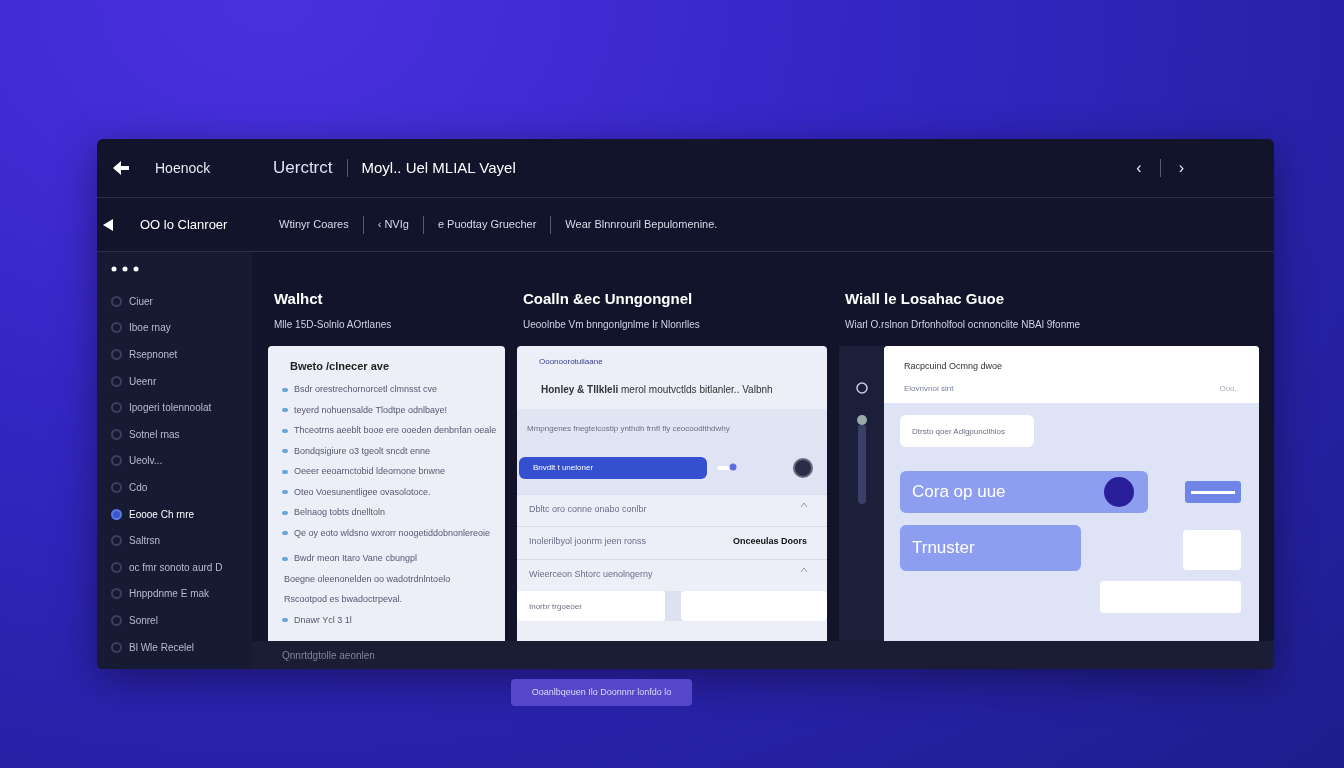 The height and width of the screenshot is (768, 1344). I want to click on input-field, so click(754, 606).